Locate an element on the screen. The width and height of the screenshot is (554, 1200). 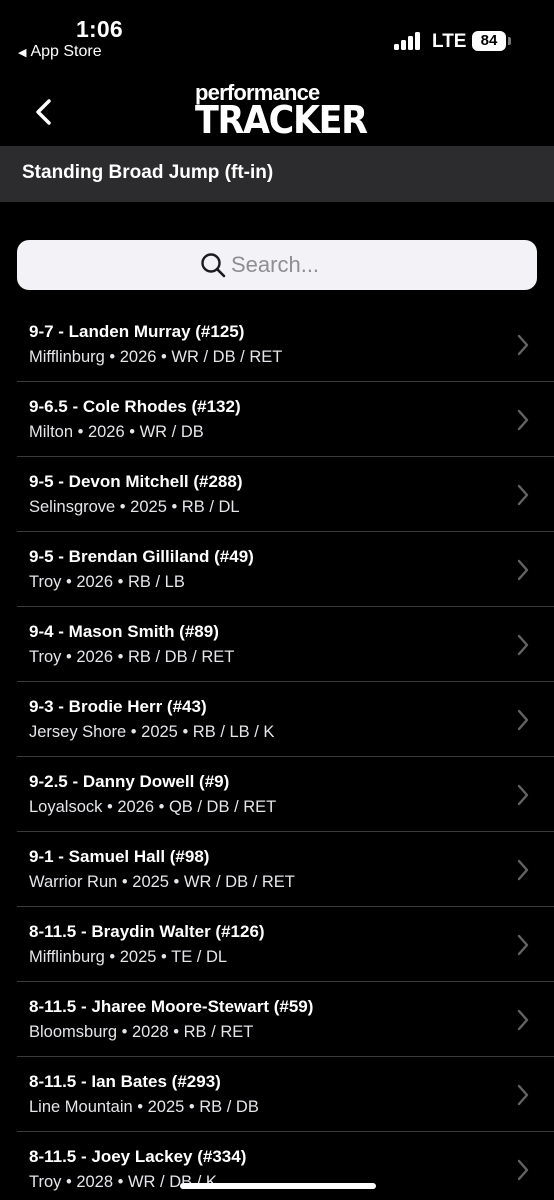
network-type: LTE is located at coordinates (449, 41).